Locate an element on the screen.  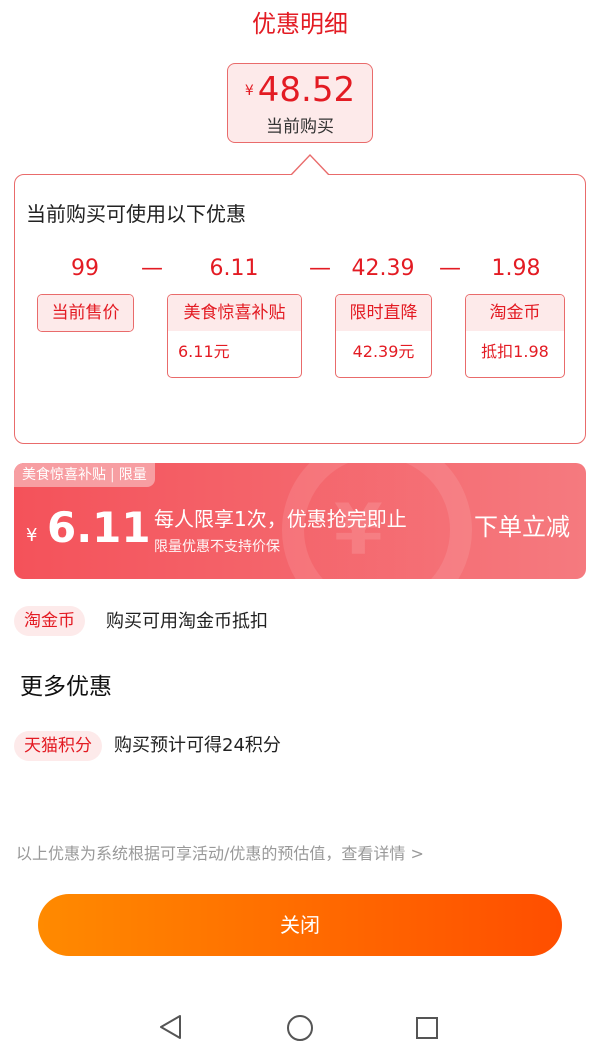
coupon-main-text: 每人限享1次，优惠抢完即止 is located at coordinates (280, 519).